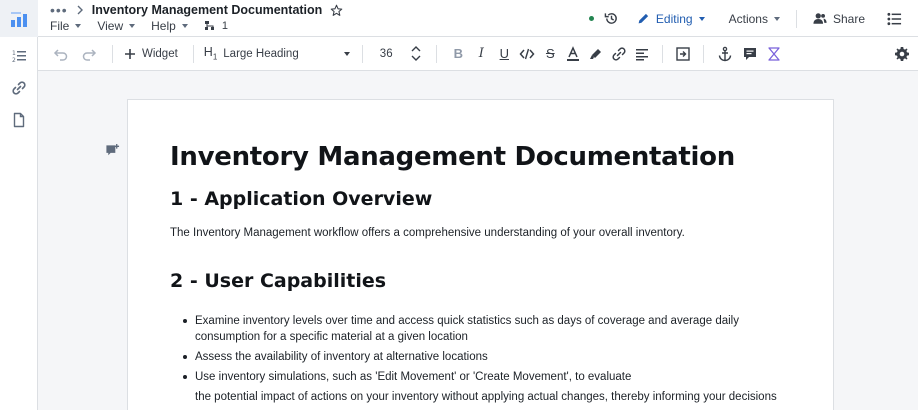 The image size is (918, 410). I want to click on chevron-up-icon, so click(416, 48).